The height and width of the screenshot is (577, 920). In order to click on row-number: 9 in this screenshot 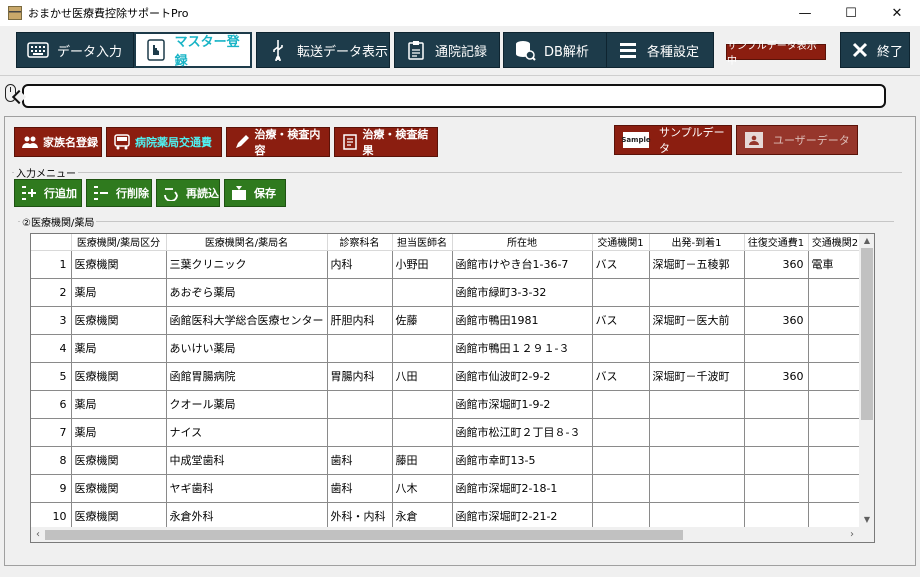, I will do `click(51, 488)`.